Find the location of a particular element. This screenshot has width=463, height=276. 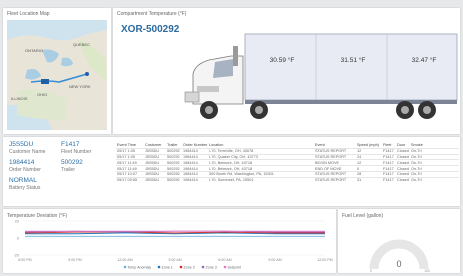

table-cell: 1984414 is located at coordinates (195, 179).